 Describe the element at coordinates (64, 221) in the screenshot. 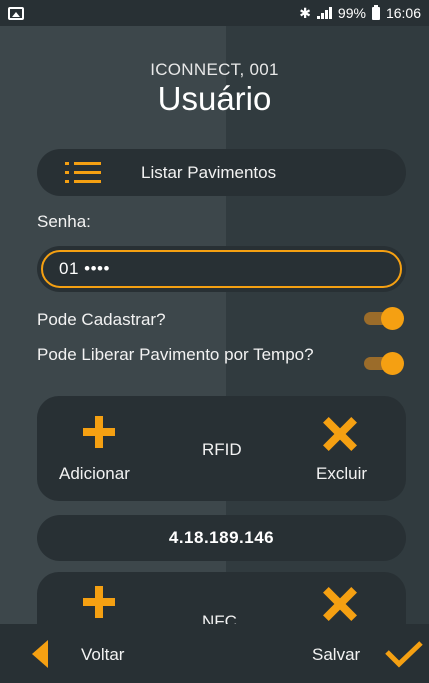

I see `password-label: Senha:` at that location.